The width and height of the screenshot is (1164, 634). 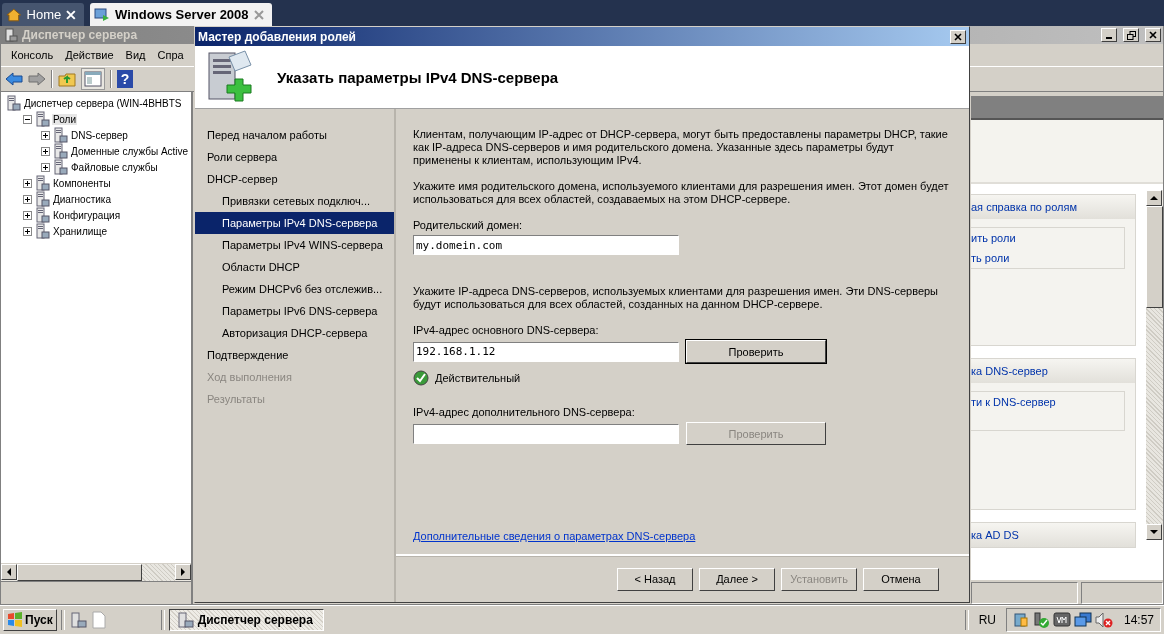 What do you see at coordinates (294, 267) in the screenshot?
I see `wizard-step: Области DHCP` at bounding box center [294, 267].